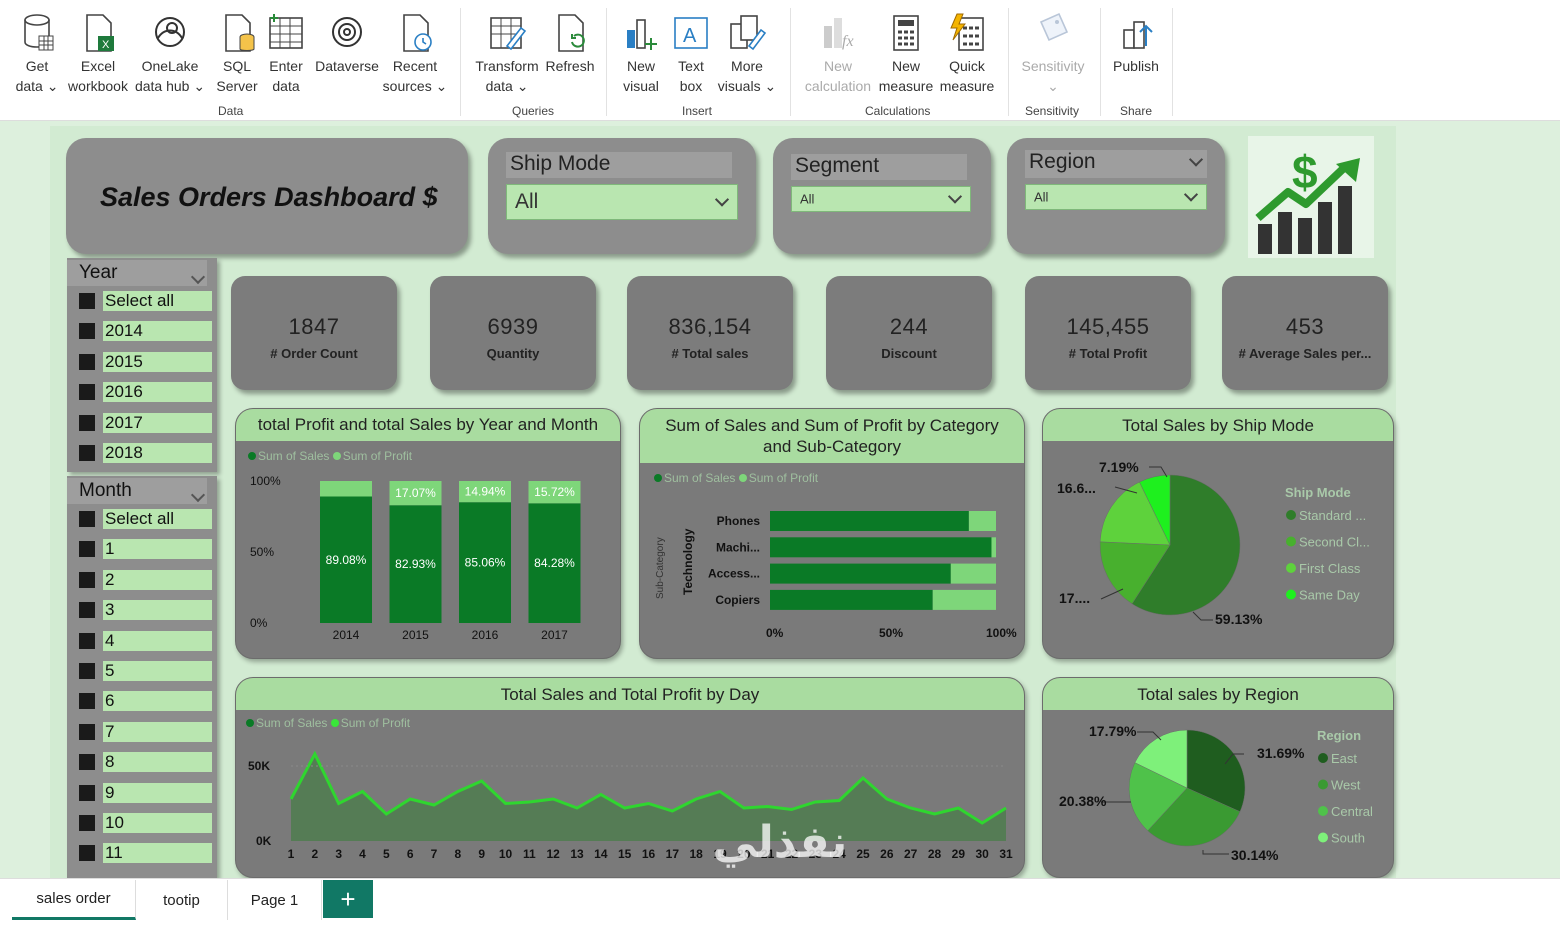 The width and height of the screenshot is (1560, 926). Describe the element at coordinates (887, 854) in the screenshot. I see `x-tick-label: 26` at that location.